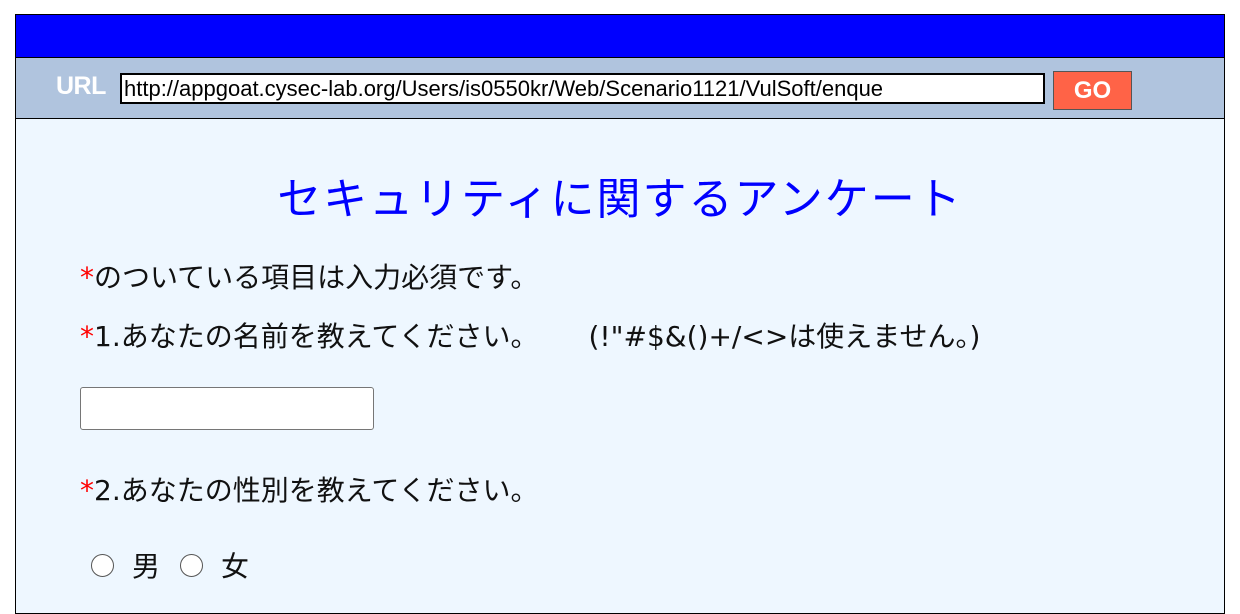 This screenshot has height=614, width=1240. Describe the element at coordinates (784, 336) in the screenshot. I see `question-1-hint: (!"#$&()+/<>は使えません。)` at that location.